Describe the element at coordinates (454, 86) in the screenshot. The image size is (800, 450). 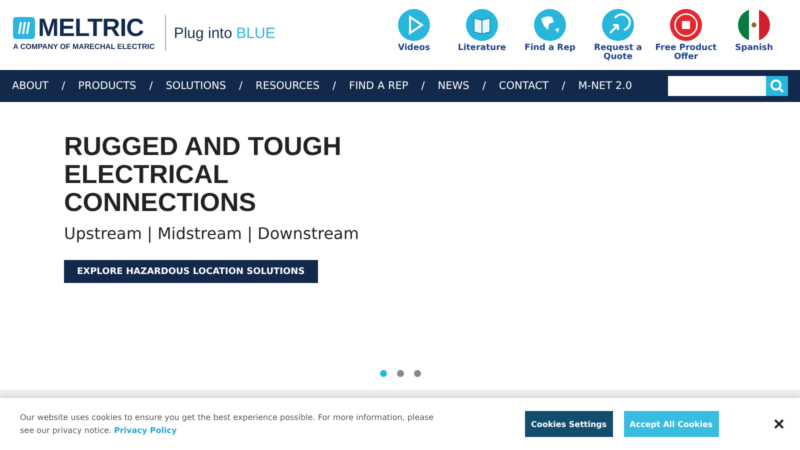
I see `nav-link: NEWS` at that location.